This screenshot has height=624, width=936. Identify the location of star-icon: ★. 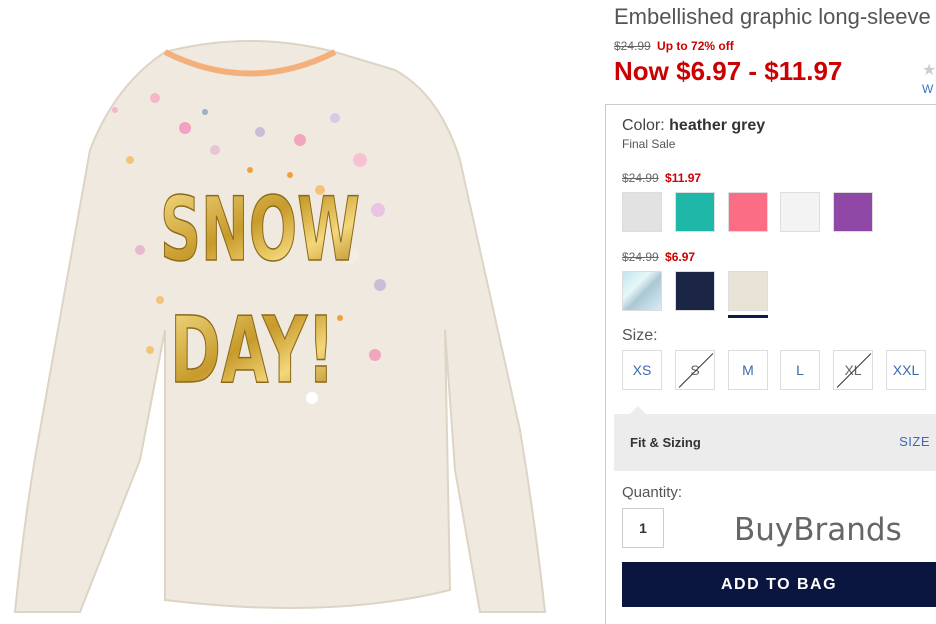
(929, 70).